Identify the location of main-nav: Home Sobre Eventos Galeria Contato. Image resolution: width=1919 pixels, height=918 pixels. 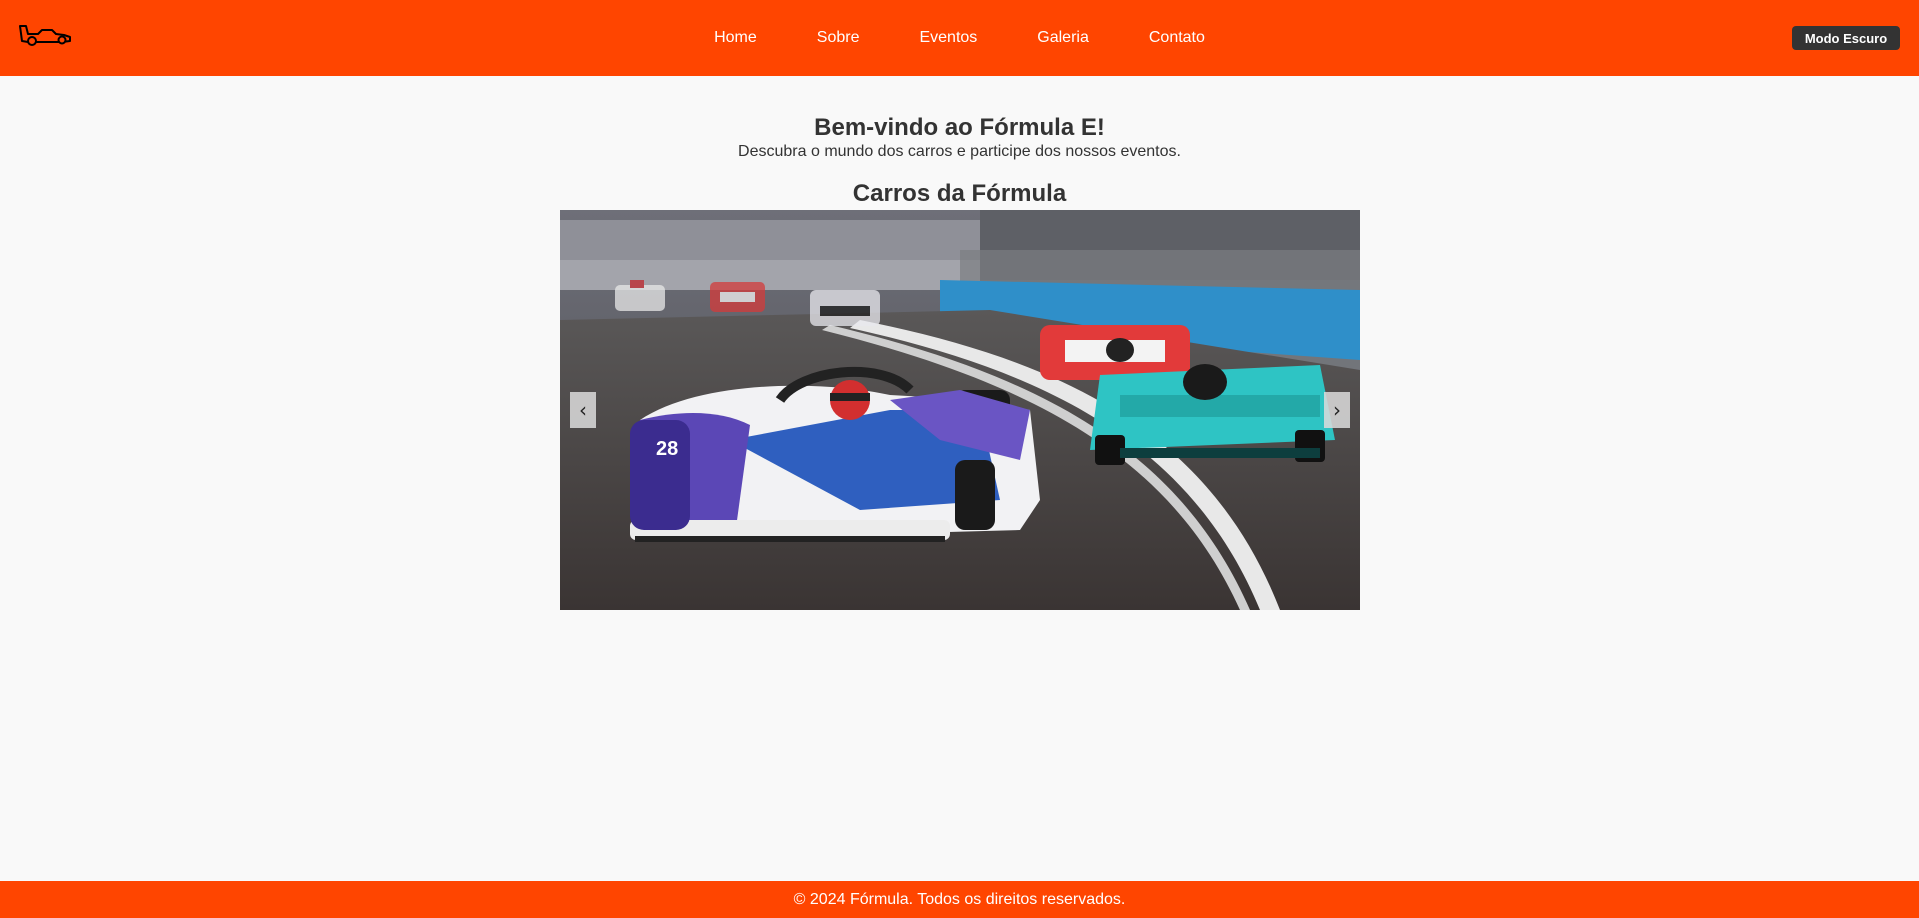
(959, 38).